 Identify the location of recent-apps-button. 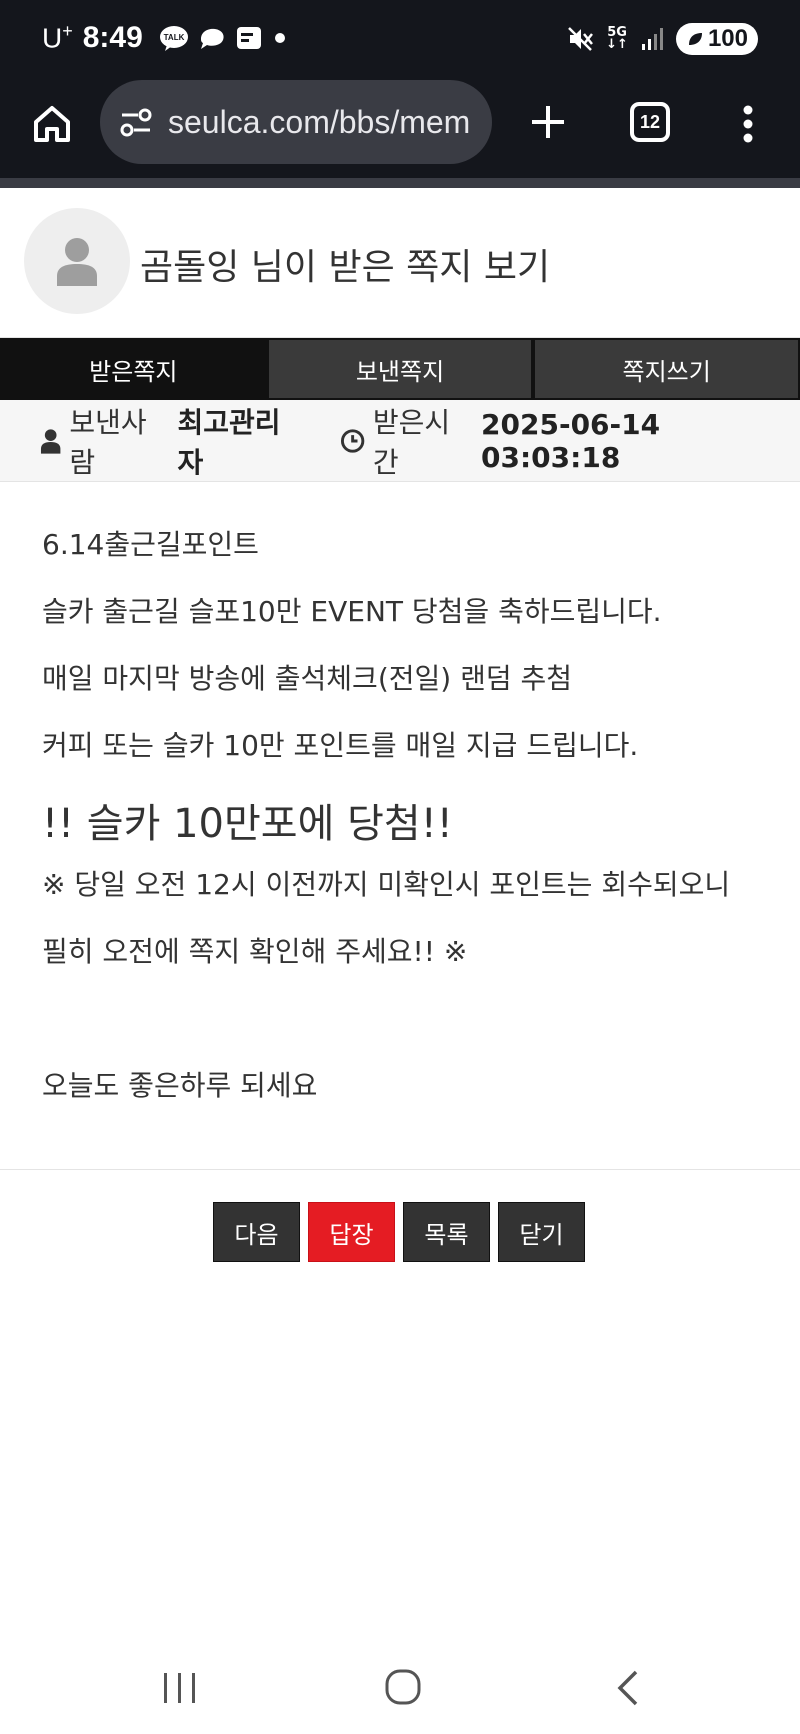
(180, 1690).